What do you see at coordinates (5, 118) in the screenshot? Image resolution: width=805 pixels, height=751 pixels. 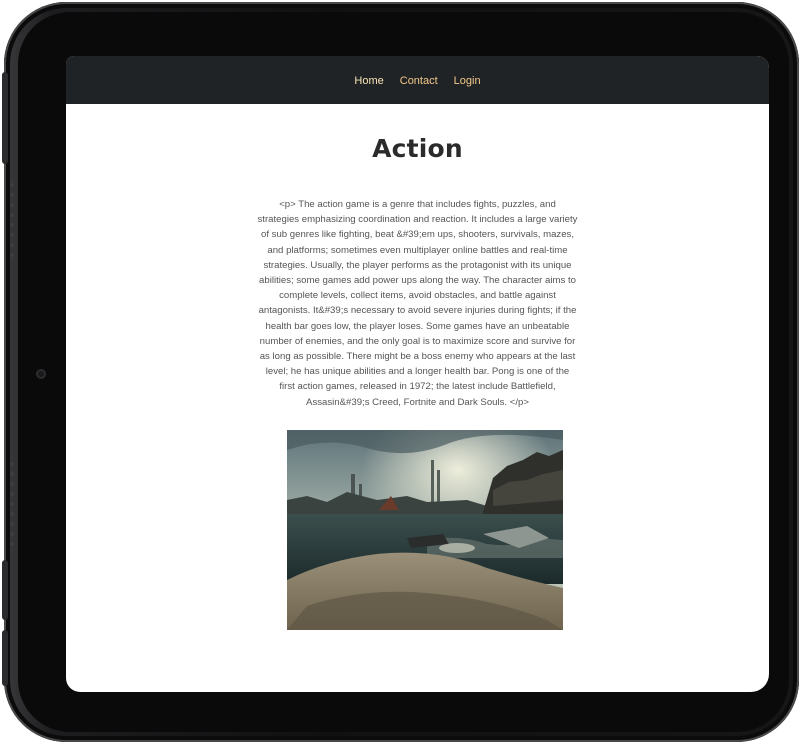 I see `volume-up-button` at bounding box center [5, 118].